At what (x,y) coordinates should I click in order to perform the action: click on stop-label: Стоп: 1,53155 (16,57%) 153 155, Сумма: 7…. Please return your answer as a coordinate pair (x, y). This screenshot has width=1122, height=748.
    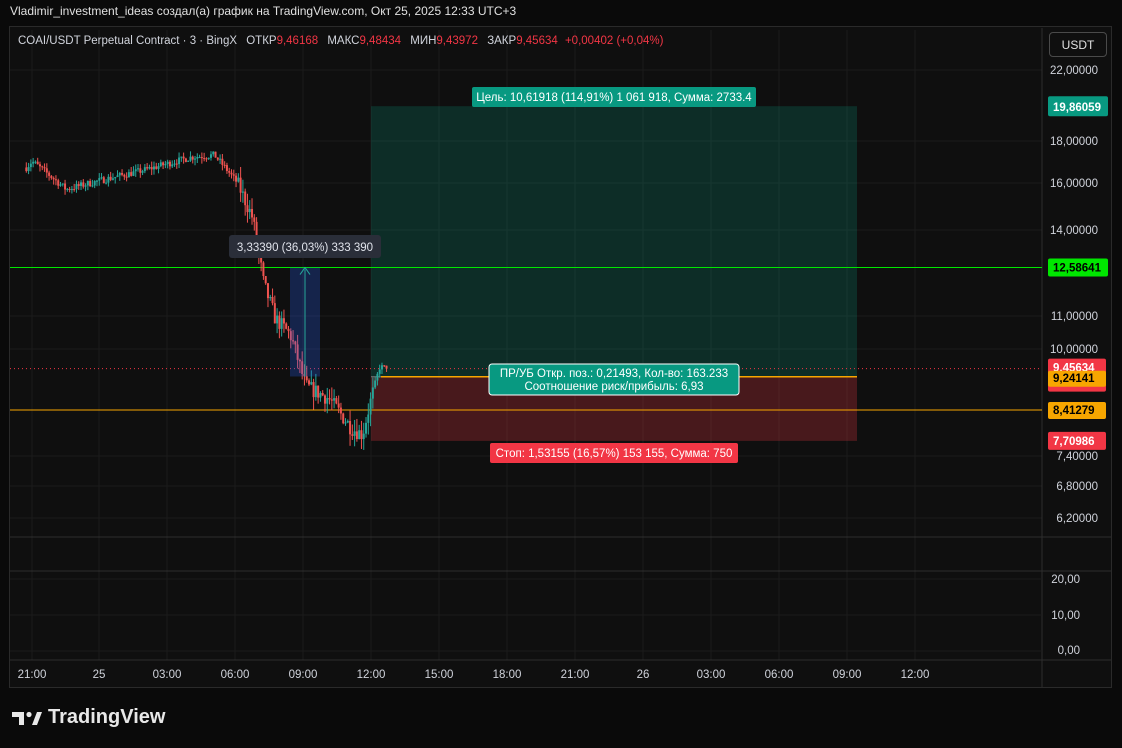
    Looking at the image, I should click on (614, 454).